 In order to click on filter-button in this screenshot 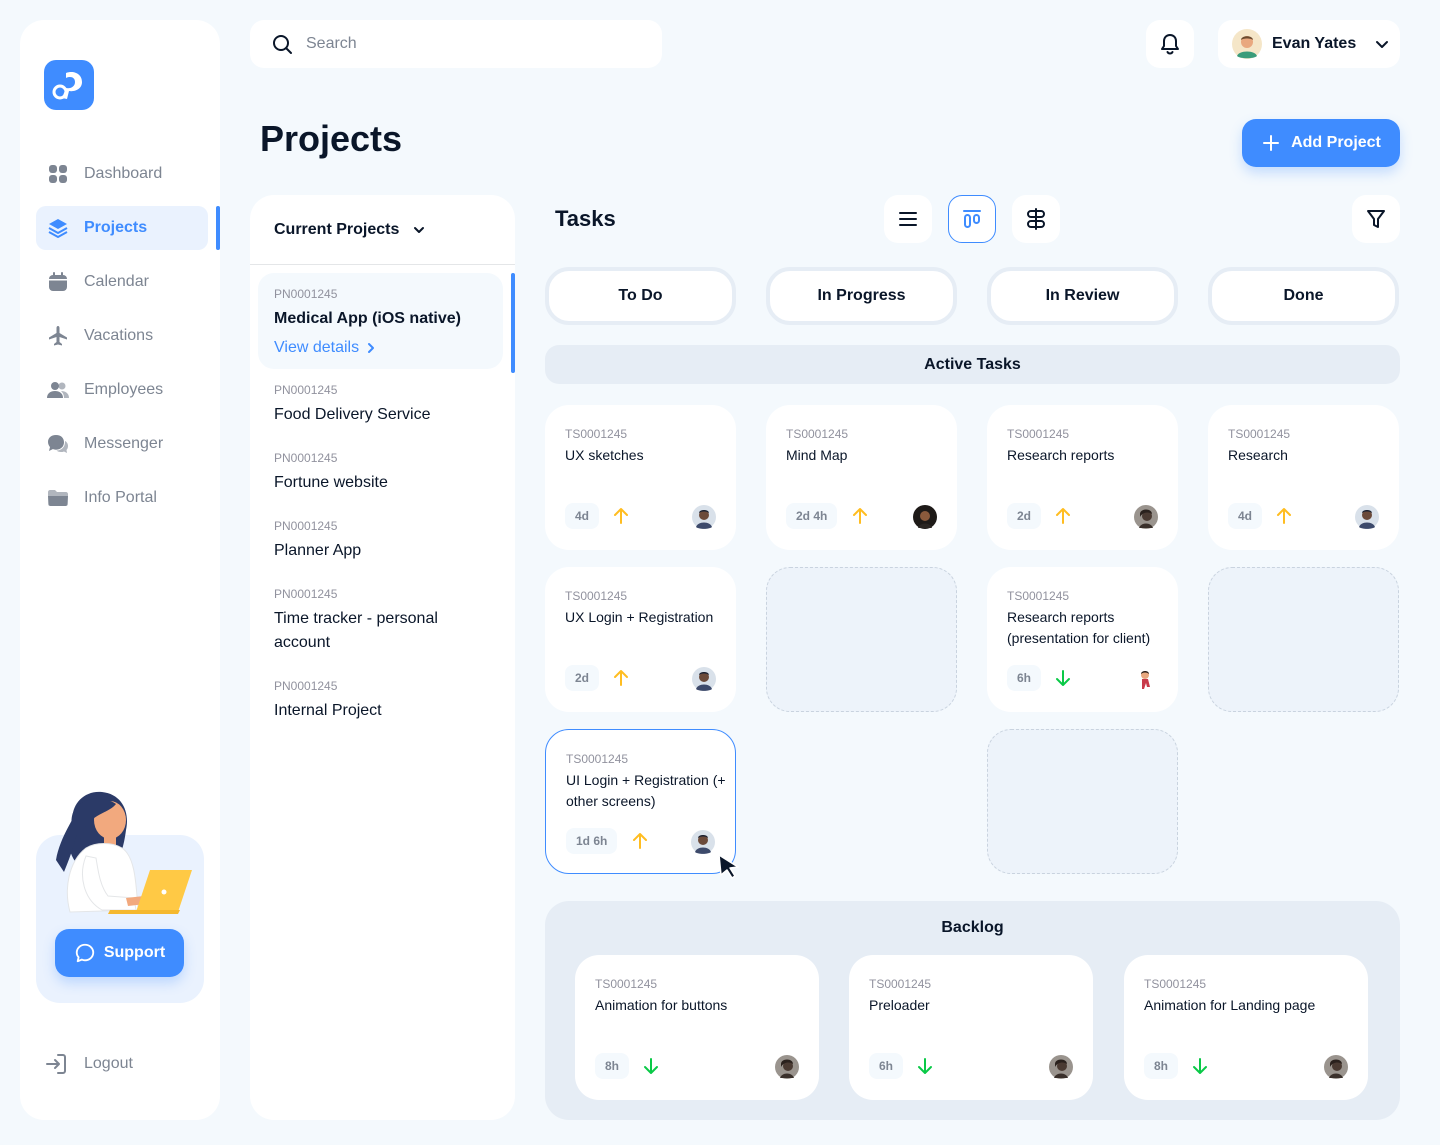, I will do `click(1376, 219)`.